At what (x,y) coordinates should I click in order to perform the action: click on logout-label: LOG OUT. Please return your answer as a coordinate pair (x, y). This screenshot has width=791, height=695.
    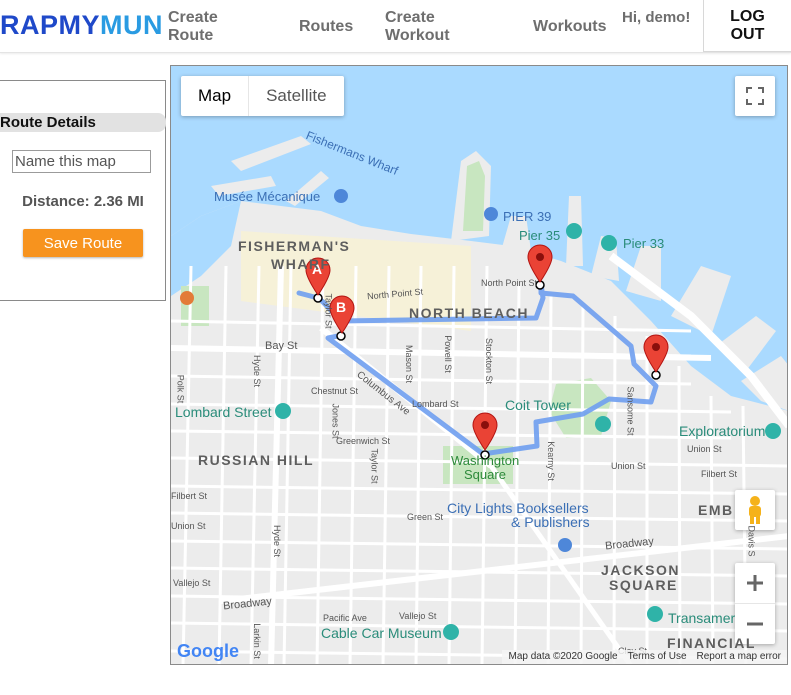
    Looking at the image, I should click on (747, 25).